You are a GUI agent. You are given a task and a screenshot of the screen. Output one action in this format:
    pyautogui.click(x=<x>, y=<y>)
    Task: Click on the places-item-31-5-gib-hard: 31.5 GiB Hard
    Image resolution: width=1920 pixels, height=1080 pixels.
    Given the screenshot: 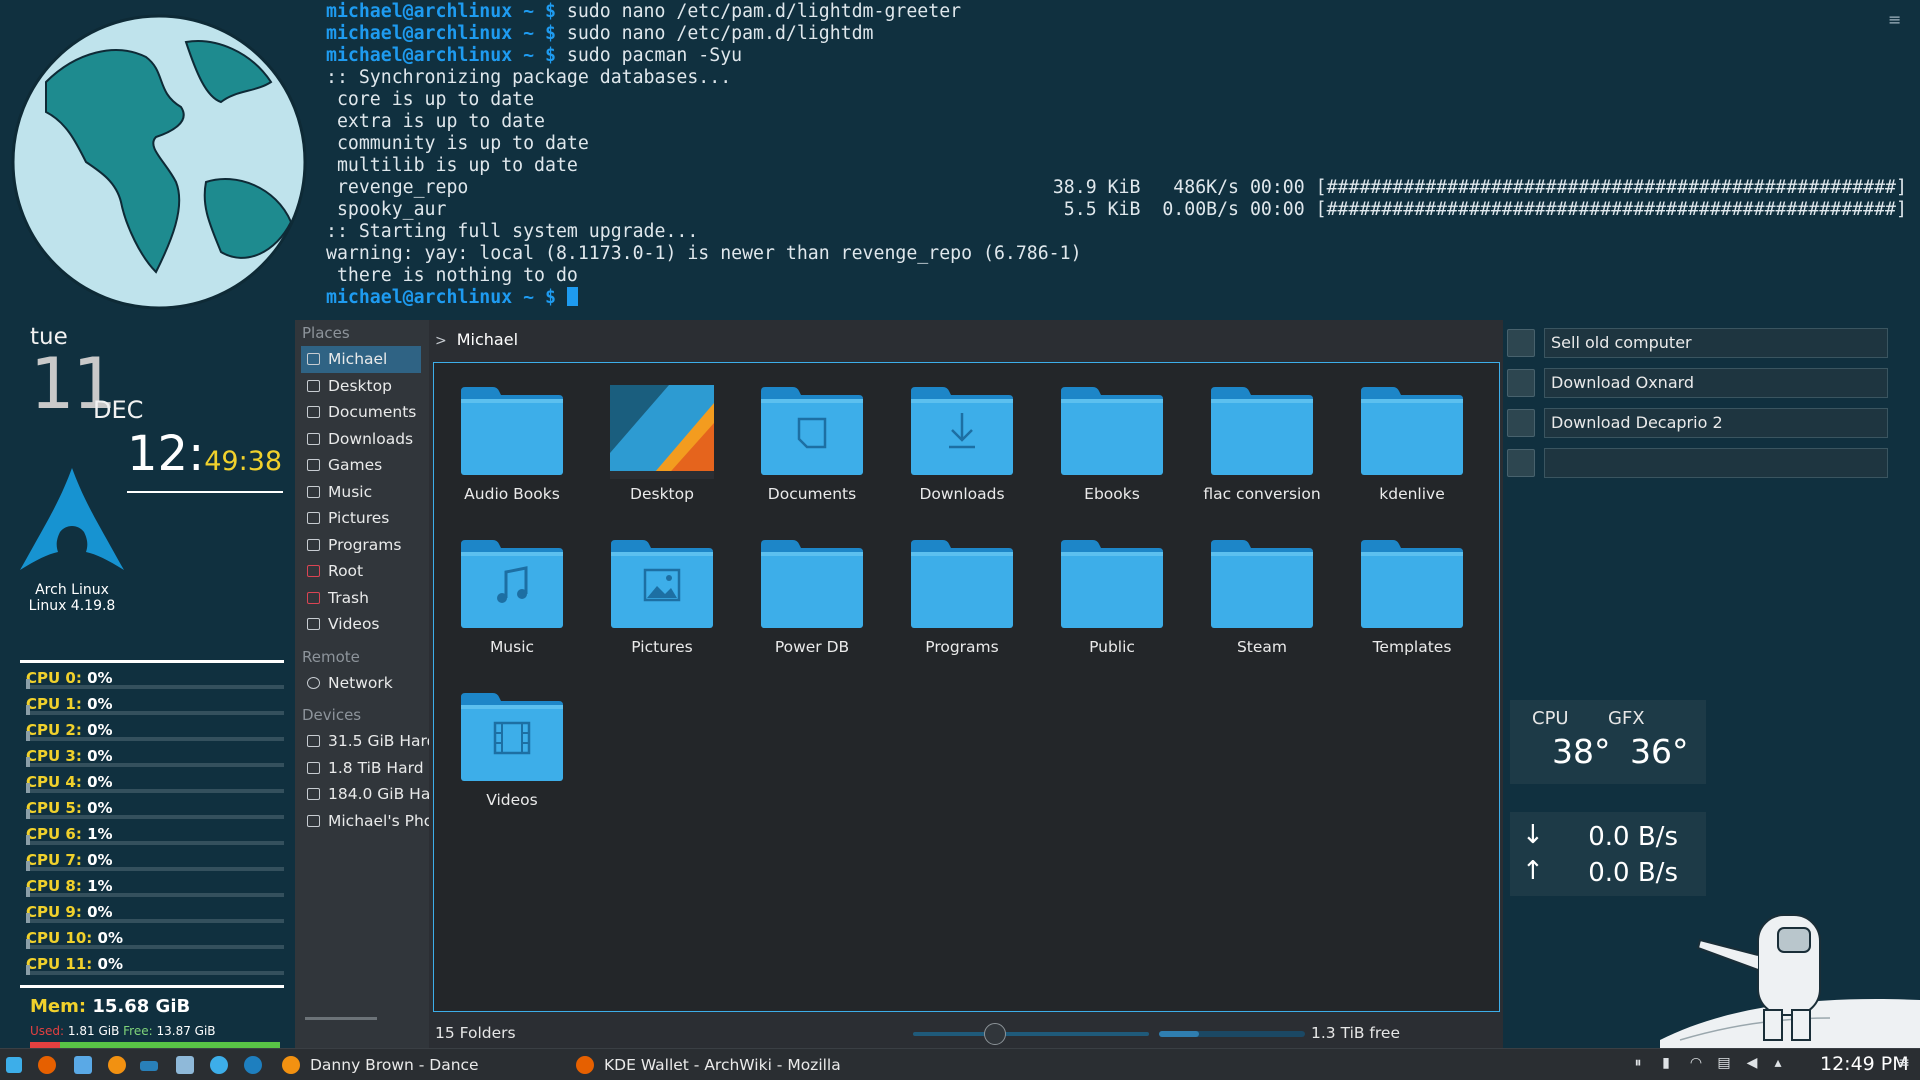 What is the action you would take?
    pyautogui.click(x=362, y=741)
    